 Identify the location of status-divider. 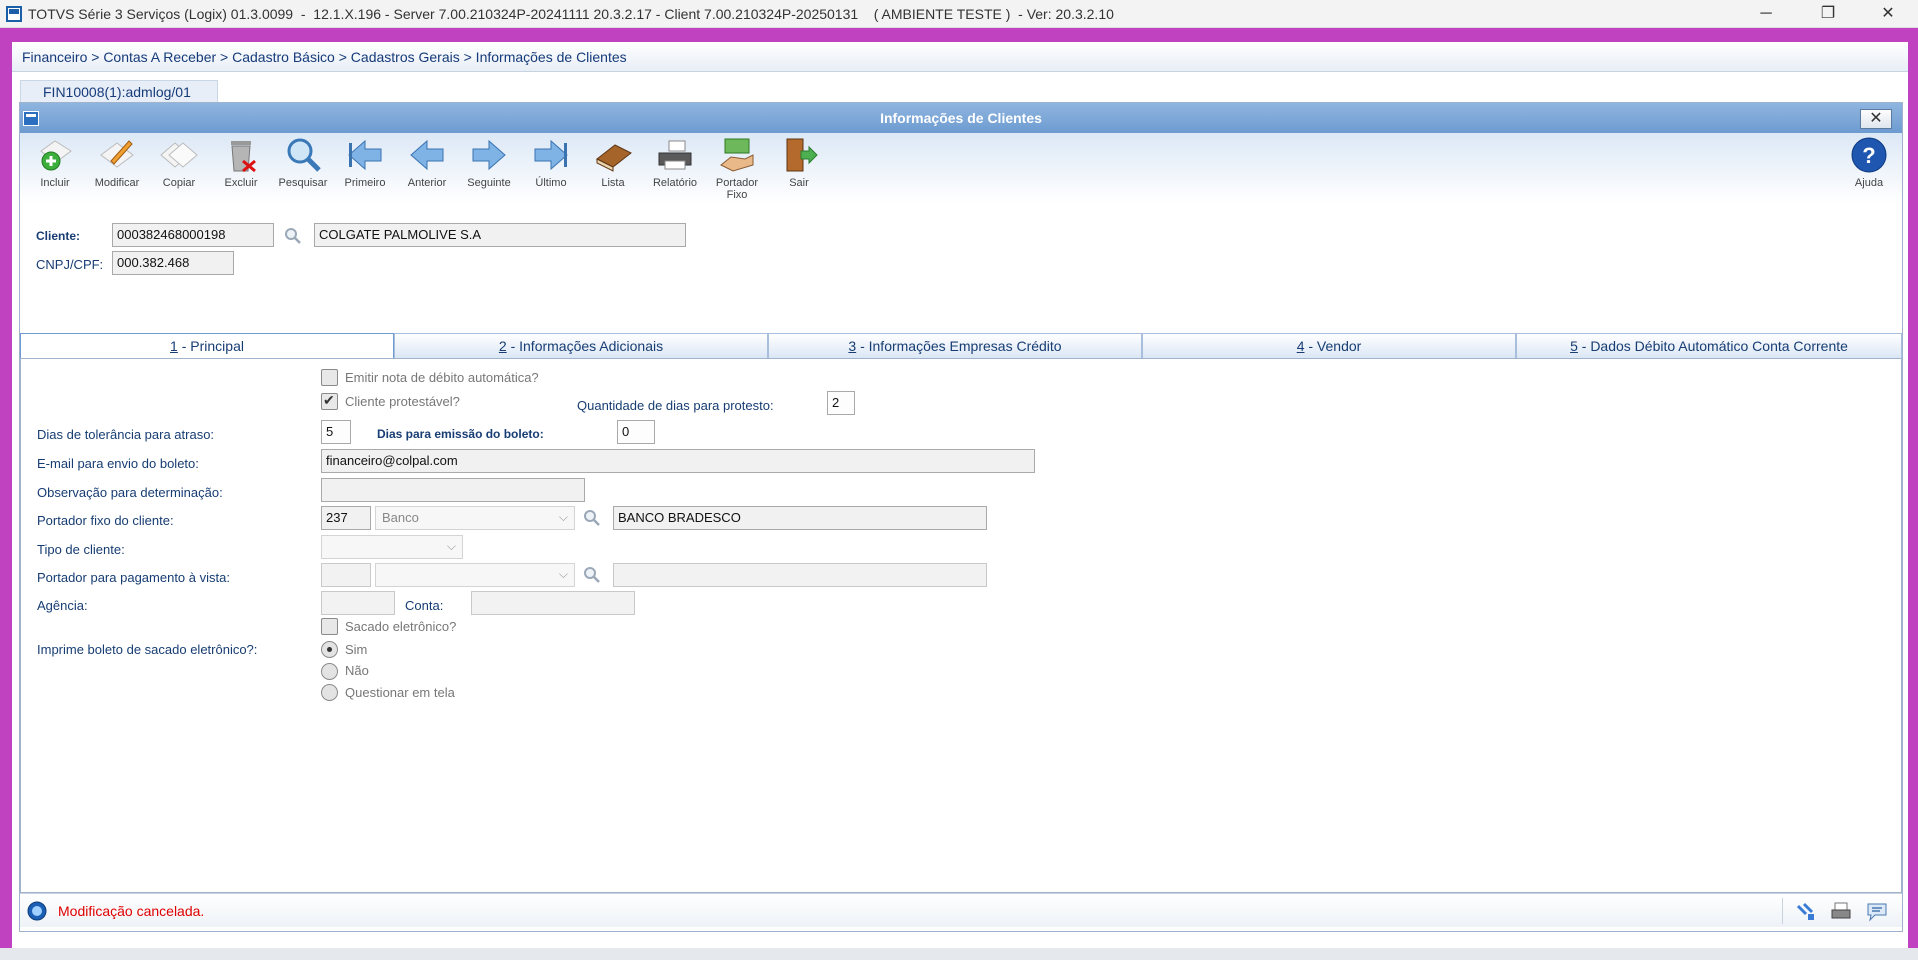
(1782, 911).